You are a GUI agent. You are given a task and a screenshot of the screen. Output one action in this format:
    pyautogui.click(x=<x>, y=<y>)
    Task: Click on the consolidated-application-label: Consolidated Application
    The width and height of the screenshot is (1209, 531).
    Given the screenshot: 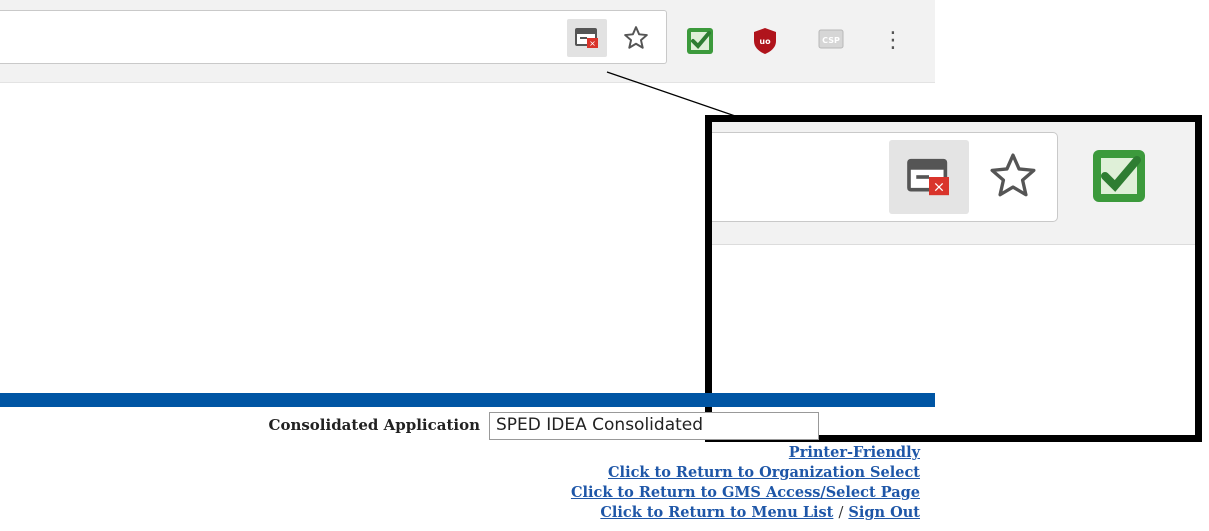 What is the action you would take?
    pyautogui.click(x=374, y=425)
    